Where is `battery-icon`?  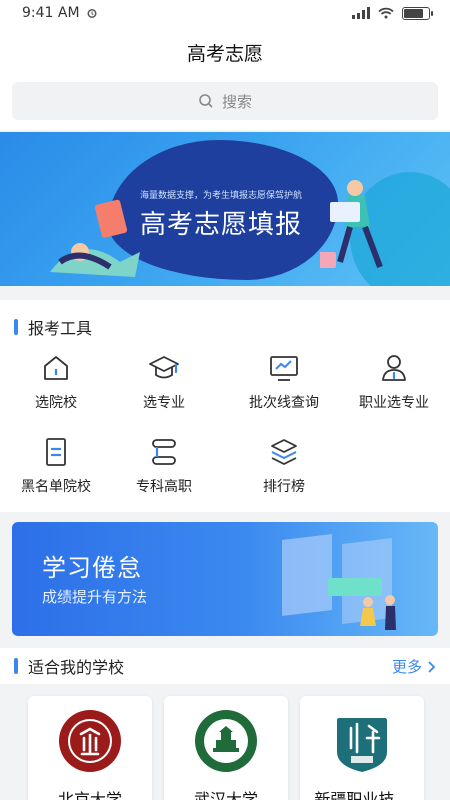
battery-icon is located at coordinates (417, 13).